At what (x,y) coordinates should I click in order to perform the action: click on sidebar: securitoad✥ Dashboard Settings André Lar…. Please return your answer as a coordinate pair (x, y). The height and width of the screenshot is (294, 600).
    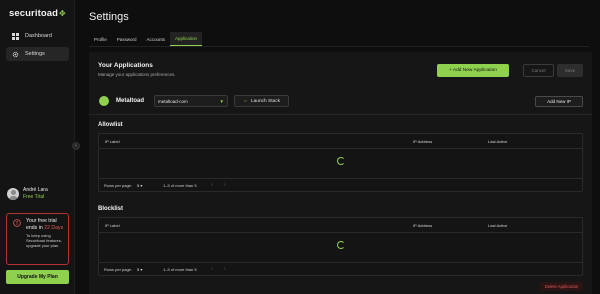
    Looking at the image, I should click on (37, 147).